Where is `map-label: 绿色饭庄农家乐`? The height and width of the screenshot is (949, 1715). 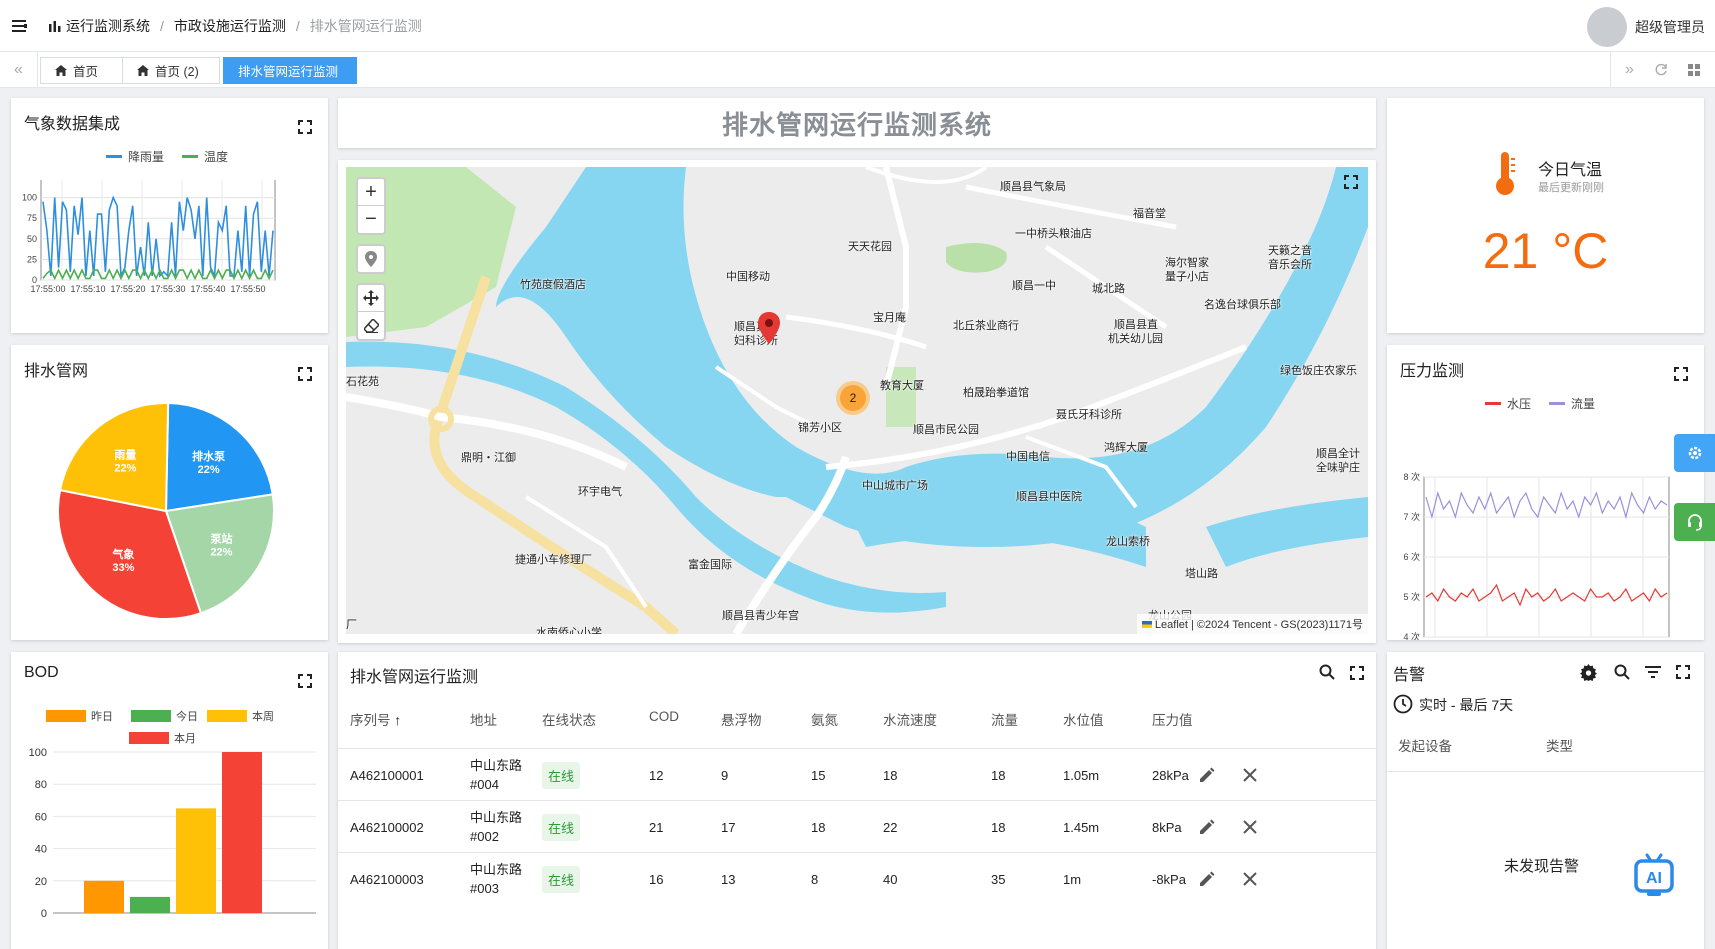
map-label: 绿色饭庄农家乐 is located at coordinates (1318, 371).